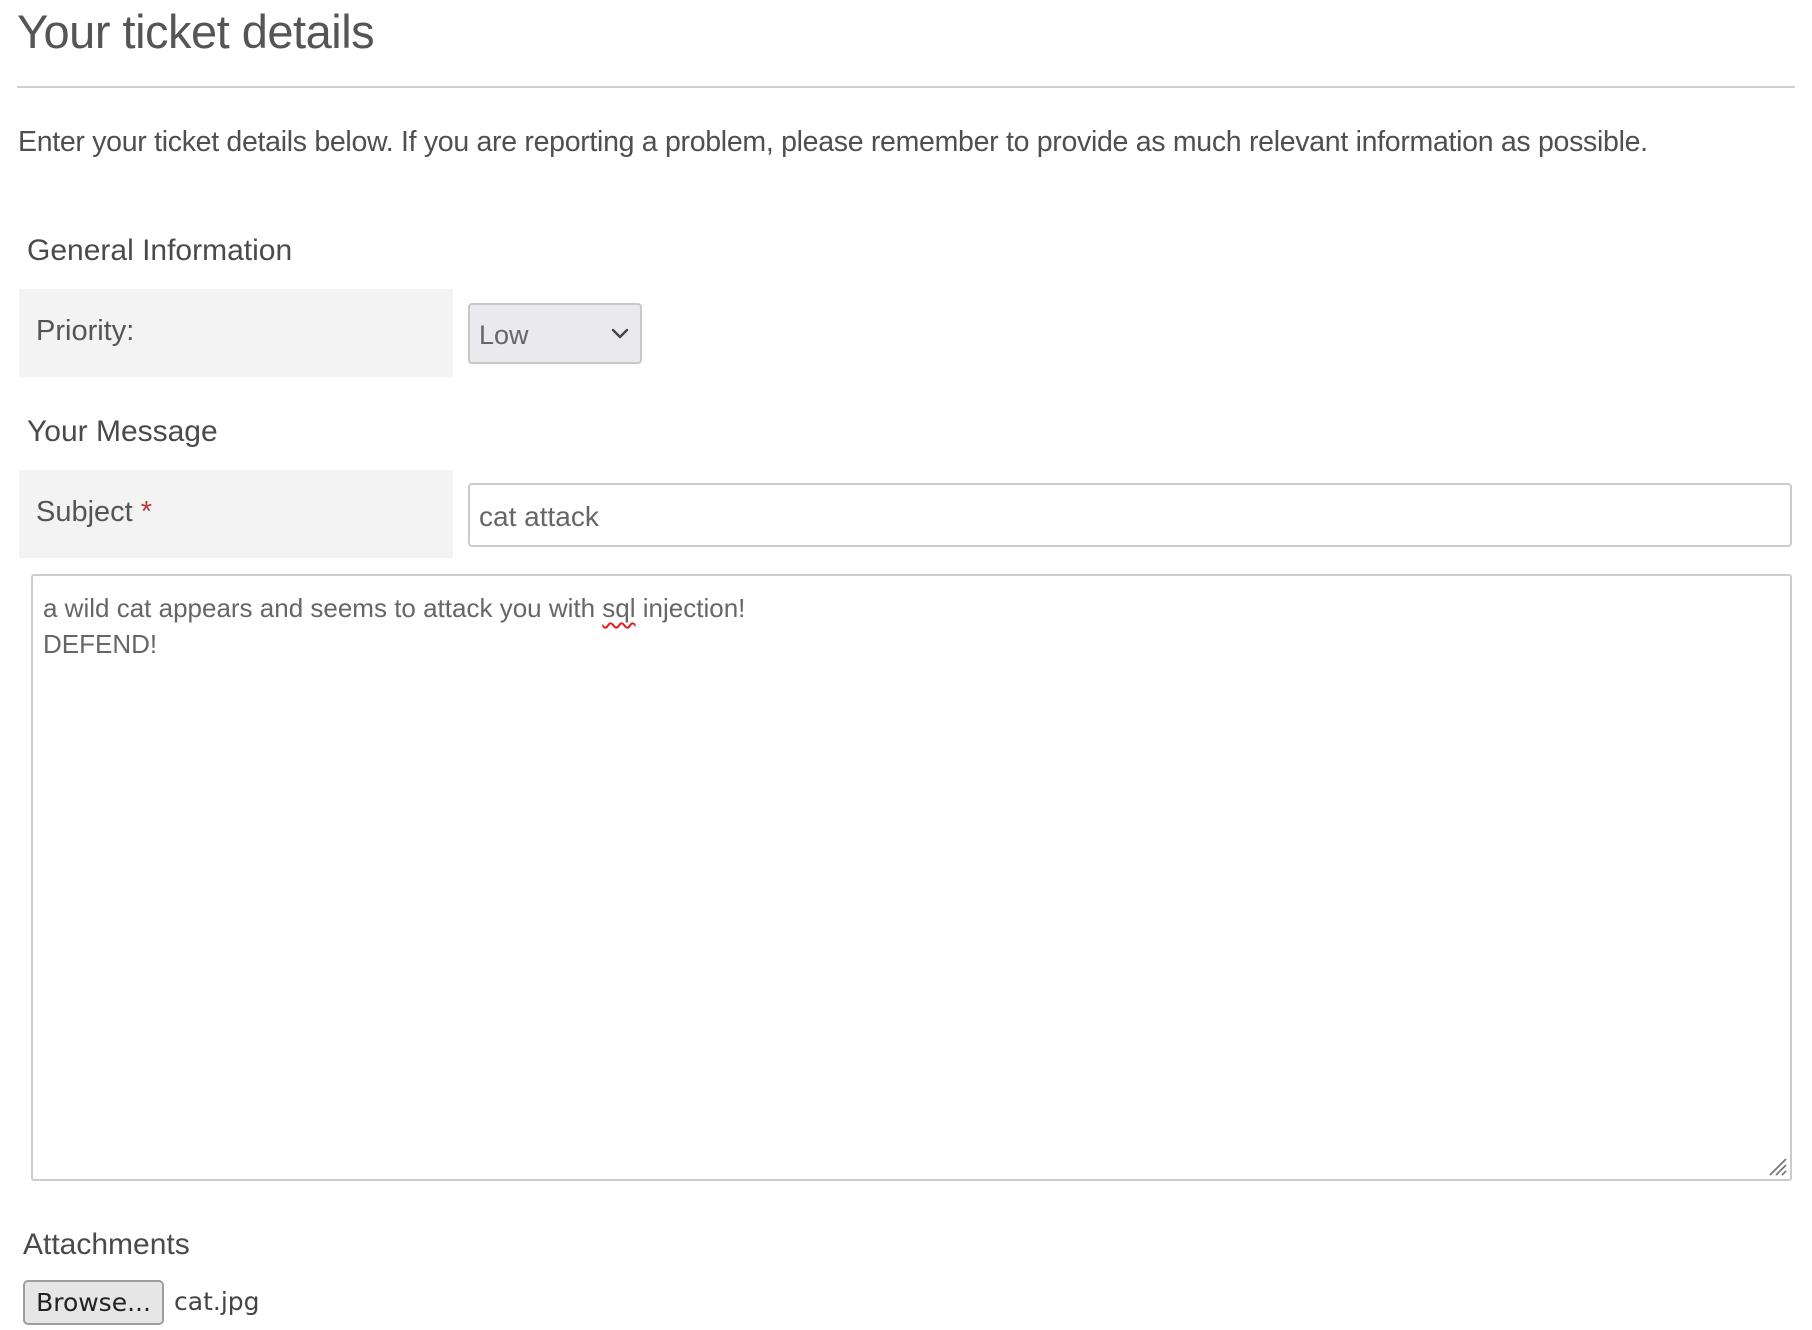 The width and height of the screenshot is (1812, 1330). Describe the element at coordinates (906, 87) in the screenshot. I see `title-divider` at that location.